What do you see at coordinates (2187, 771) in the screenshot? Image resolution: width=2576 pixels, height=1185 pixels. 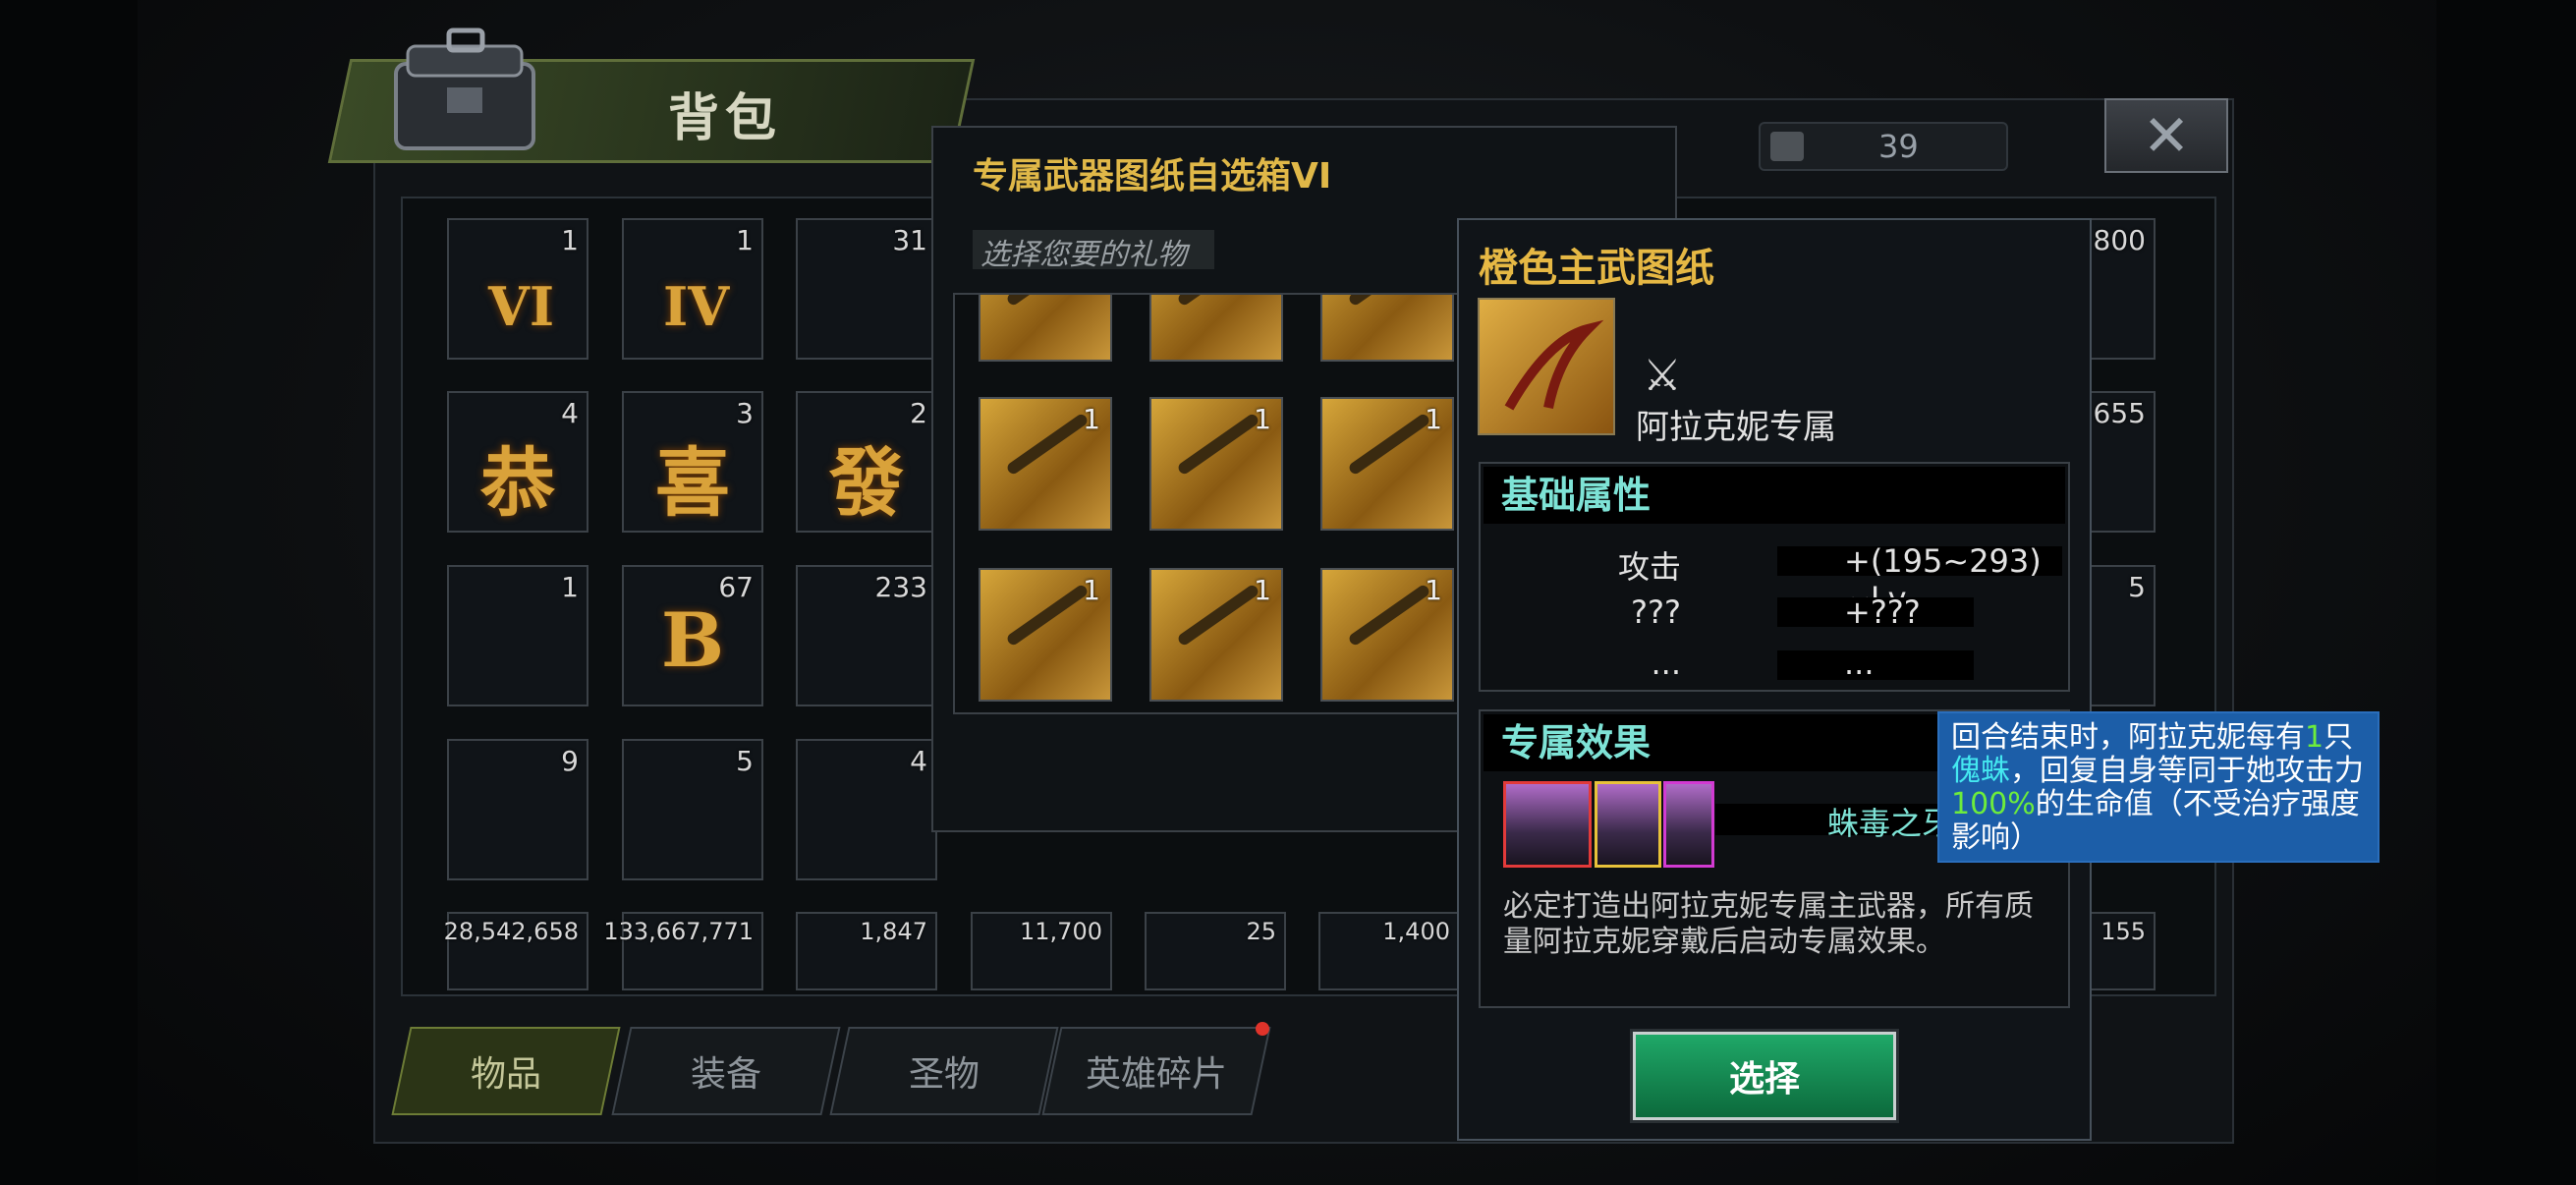 I see `tooltip-text: ，回复自身等同于她攻击力` at bounding box center [2187, 771].